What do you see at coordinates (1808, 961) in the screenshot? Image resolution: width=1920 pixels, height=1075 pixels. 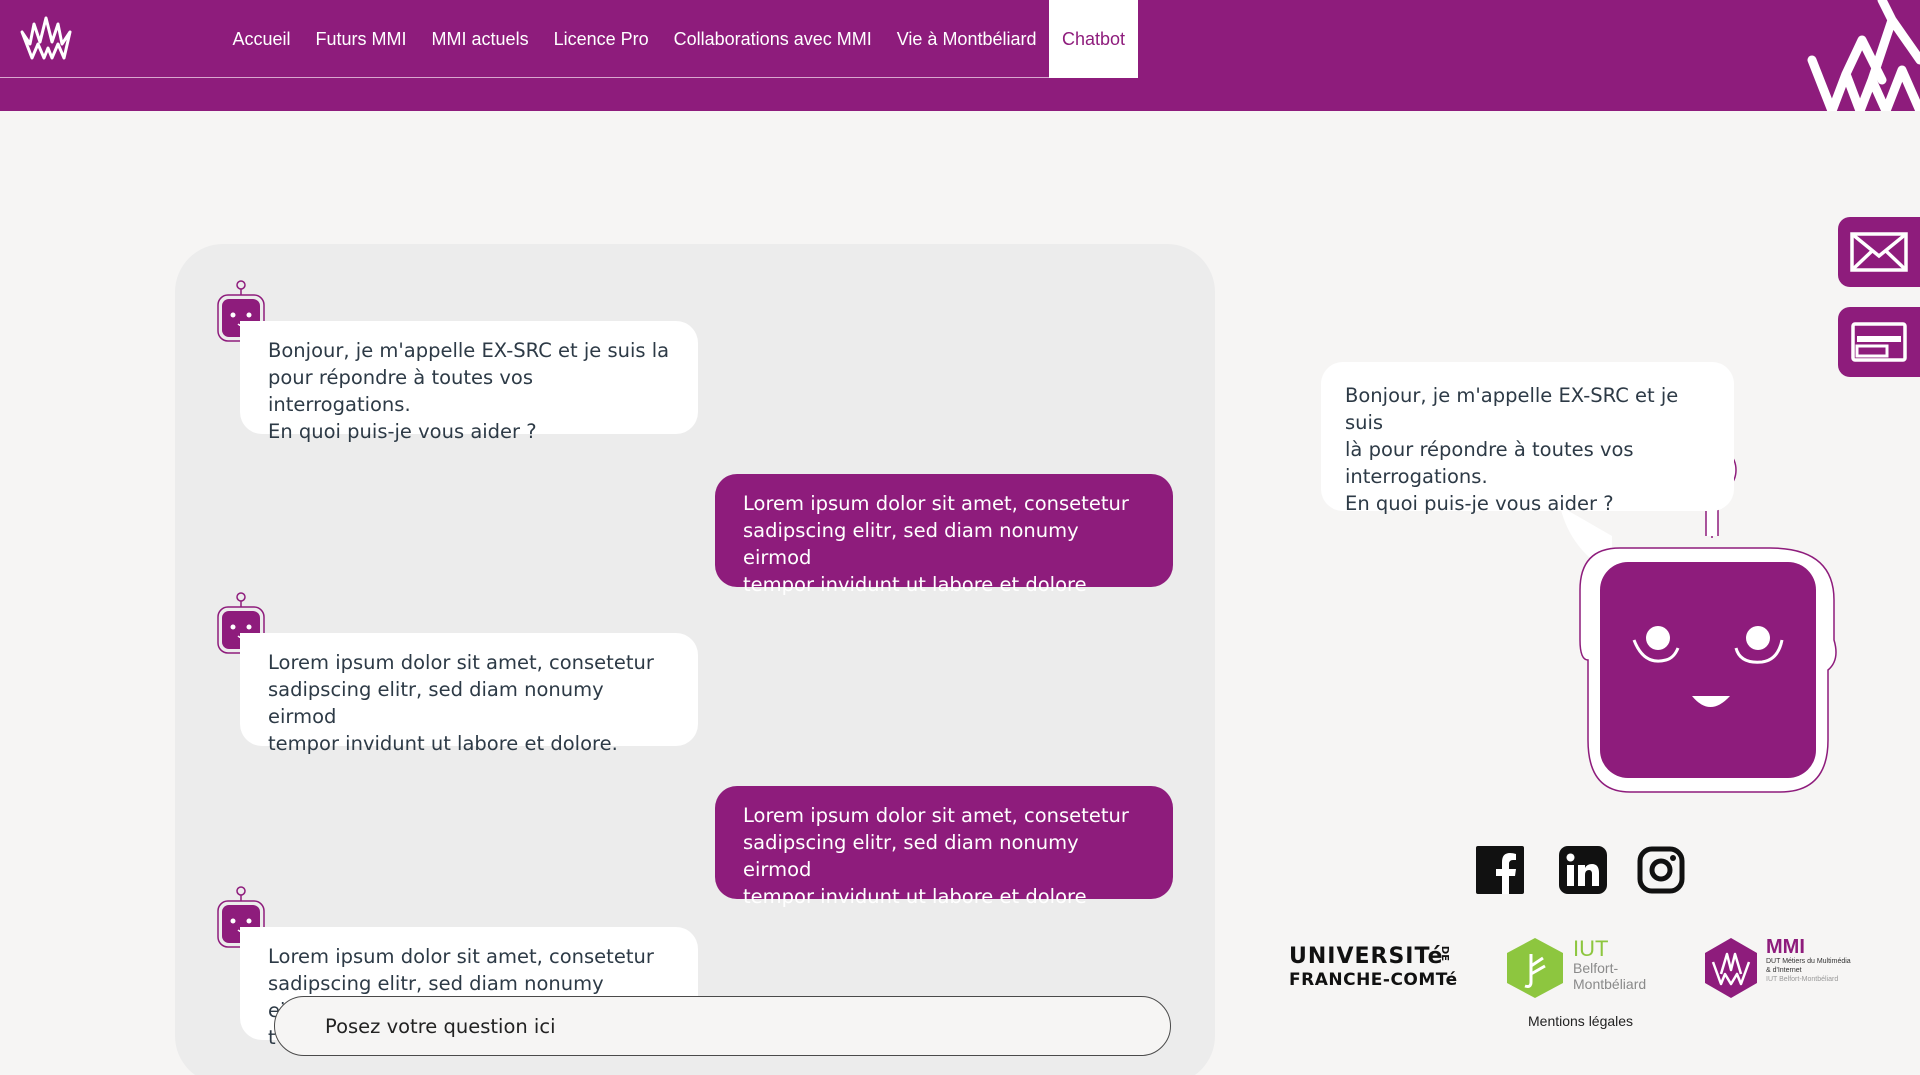 I see `mmi-line1: DUT Métiers du Multimédia` at bounding box center [1808, 961].